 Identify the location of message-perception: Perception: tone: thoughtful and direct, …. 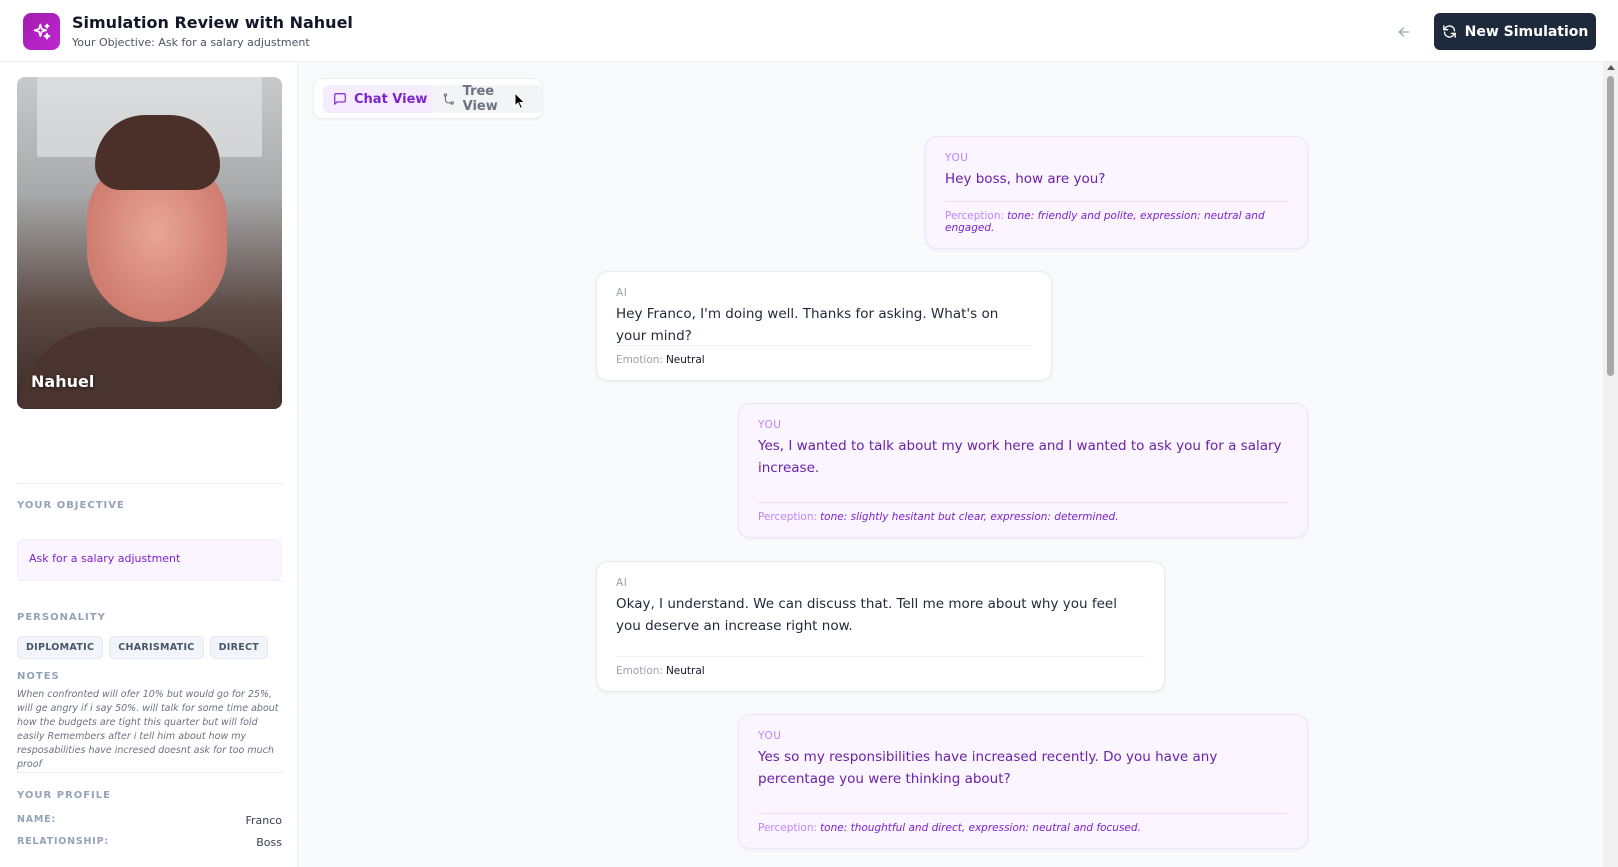
(1023, 823).